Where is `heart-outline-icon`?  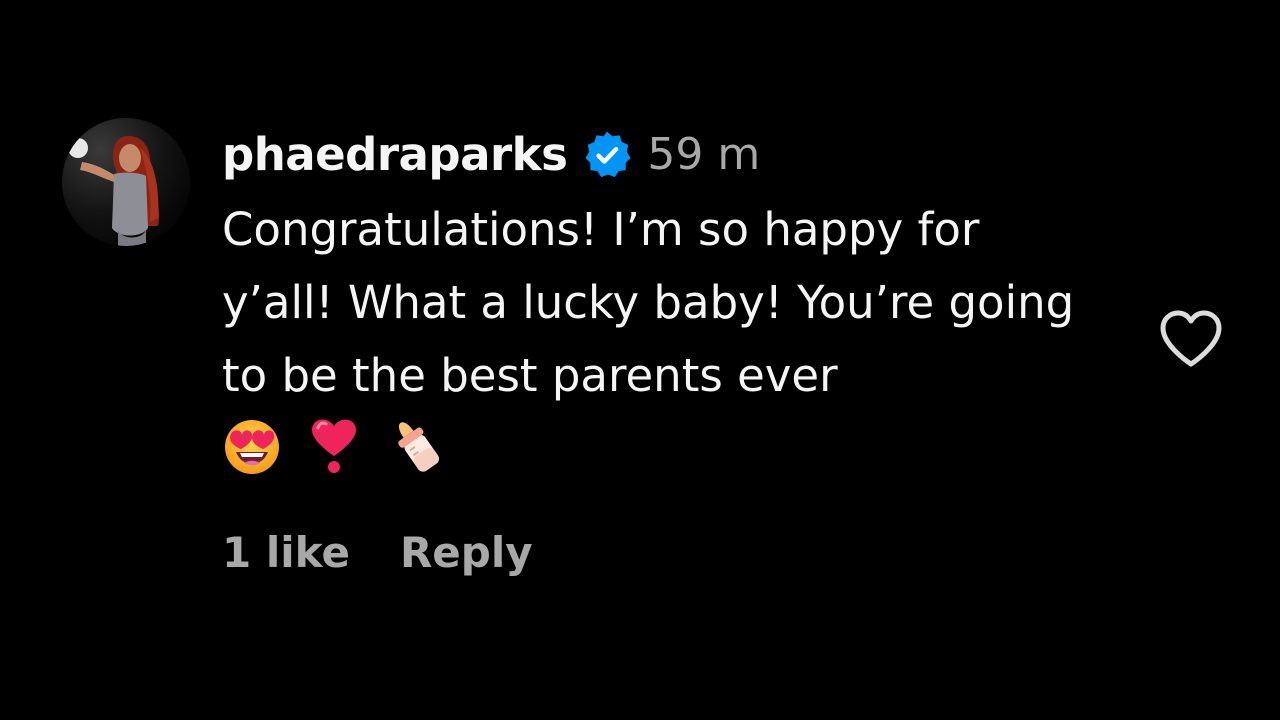 heart-outline-icon is located at coordinates (1191, 338).